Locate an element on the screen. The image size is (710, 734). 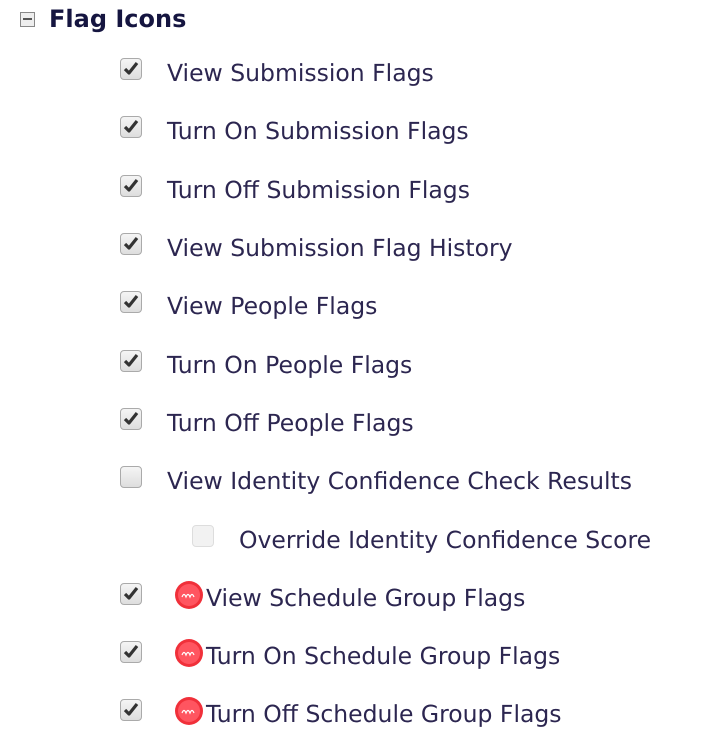
permission-label: Turn Off Submission Flags is located at coordinates (318, 190).